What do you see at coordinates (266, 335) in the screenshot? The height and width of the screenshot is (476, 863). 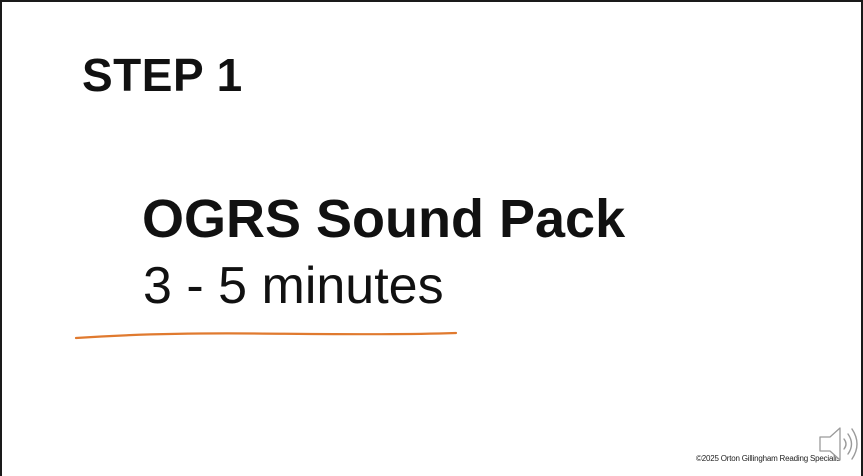 I see `accent-underline` at bounding box center [266, 335].